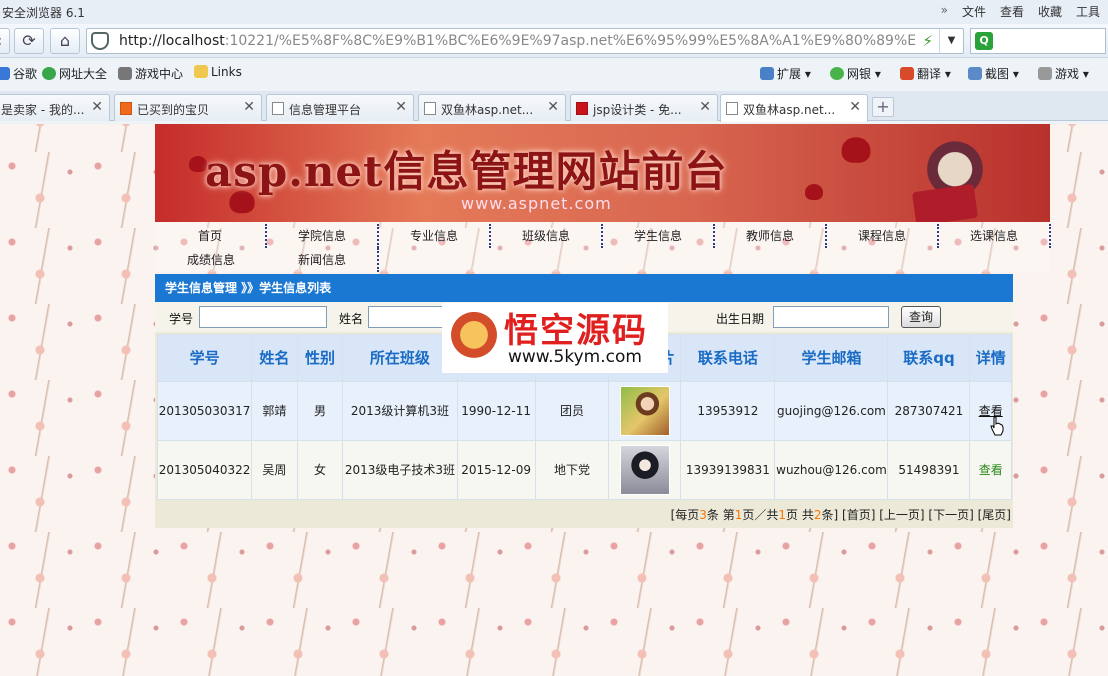 This screenshot has height=676, width=1108. Describe the element at coordinates (274, 470) in the screenshot. I see `cell-name: 吴周` at that location.